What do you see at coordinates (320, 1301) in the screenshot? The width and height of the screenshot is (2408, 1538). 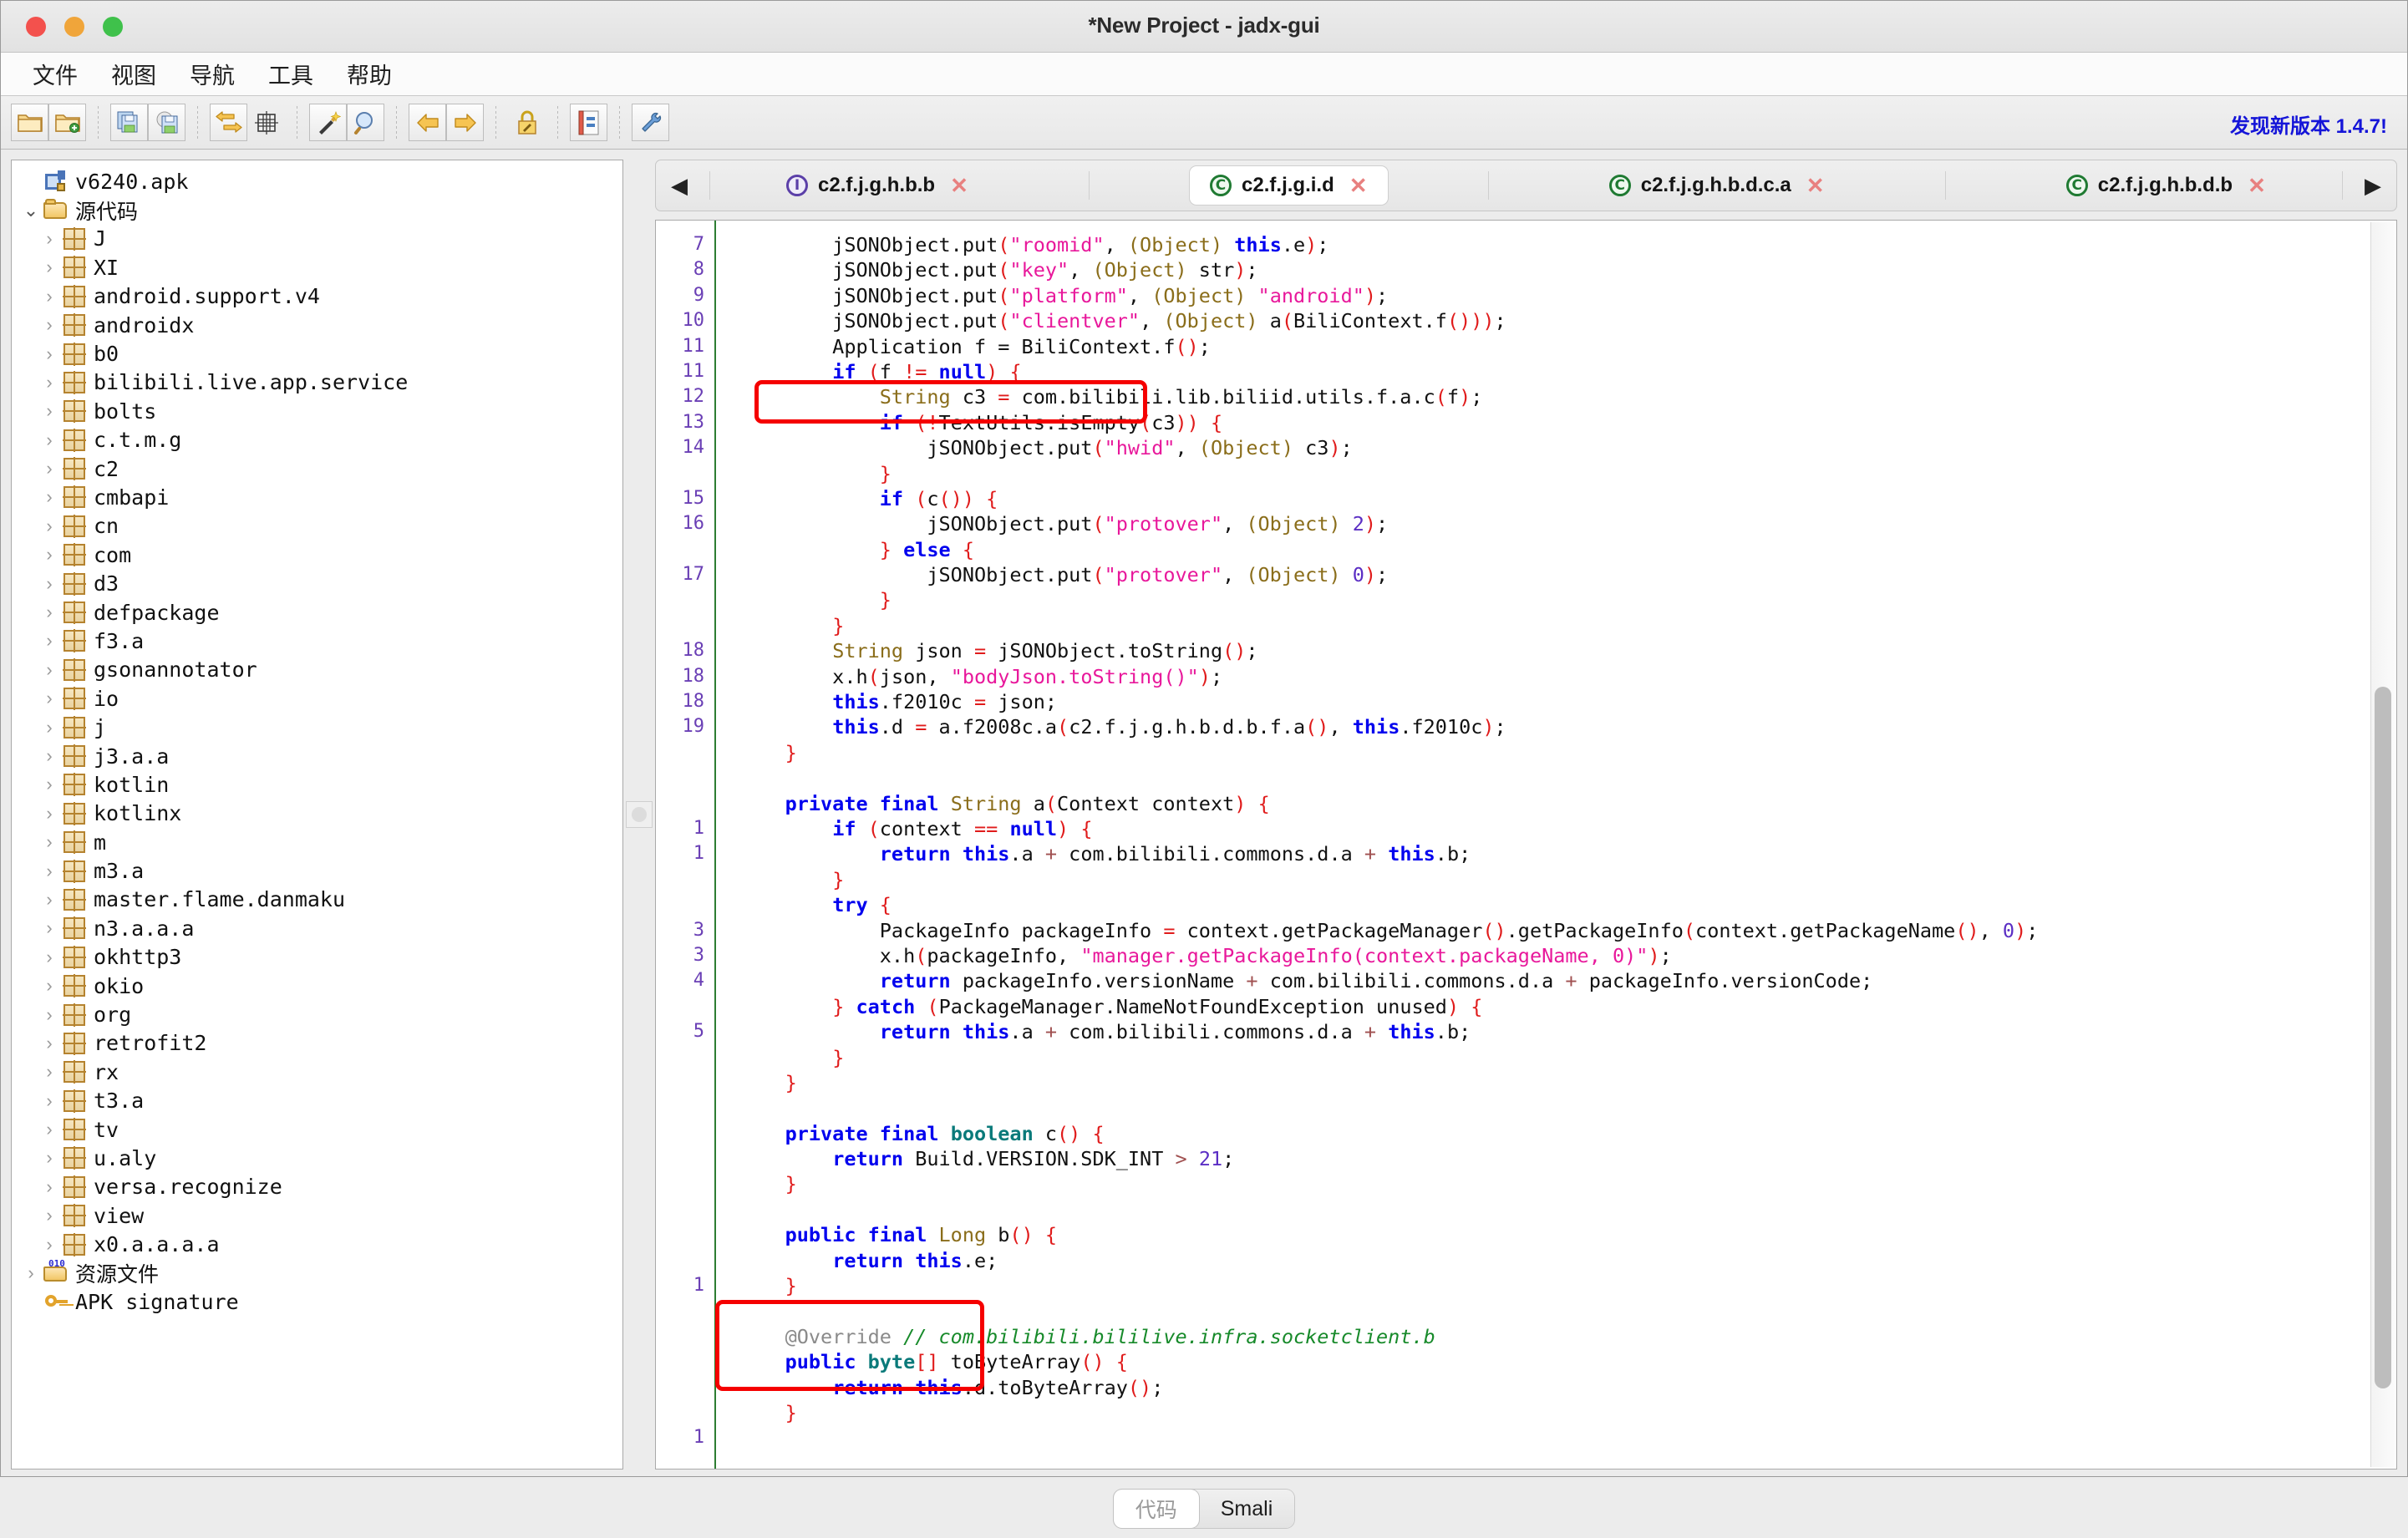 I see `tree-node-apk-signature: APK signature` at bounding box center [320, 1301].